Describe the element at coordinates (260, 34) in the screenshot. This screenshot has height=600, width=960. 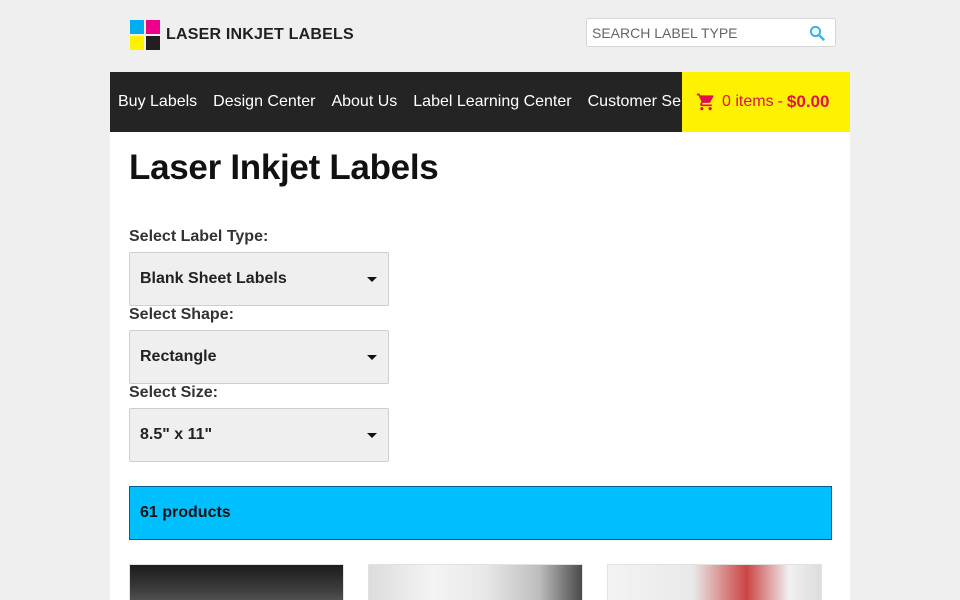
I see `brand-name: LASER INKJET LABELS` at that location.